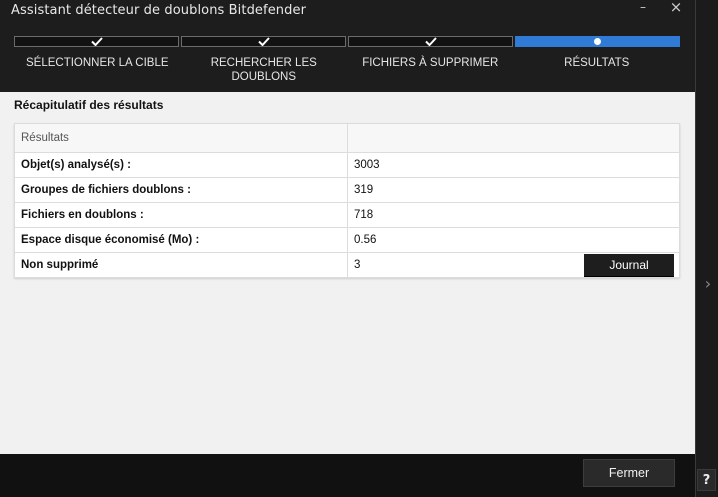 The width and height of the screenshot is (718, 497). What do you see at coordinates (708, 284) in the screenshot?
I see `chevron-right-icon: ›` at bounding box center [708, 284].